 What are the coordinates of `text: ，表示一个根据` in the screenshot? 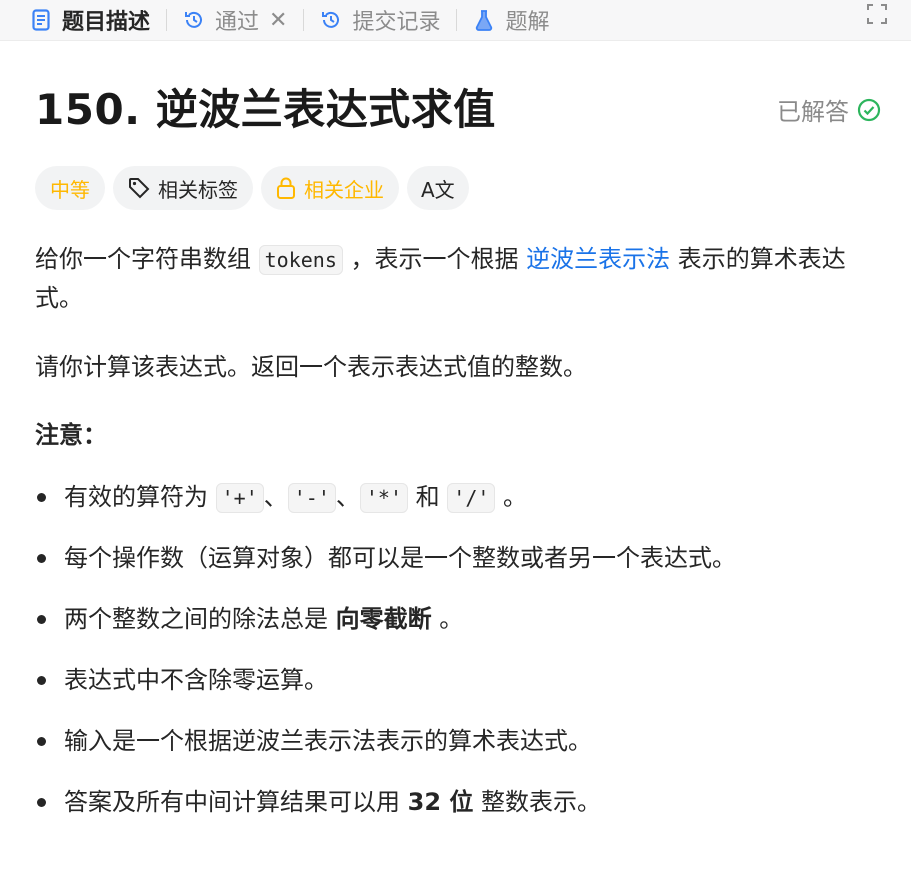 It's located at (434, 259).